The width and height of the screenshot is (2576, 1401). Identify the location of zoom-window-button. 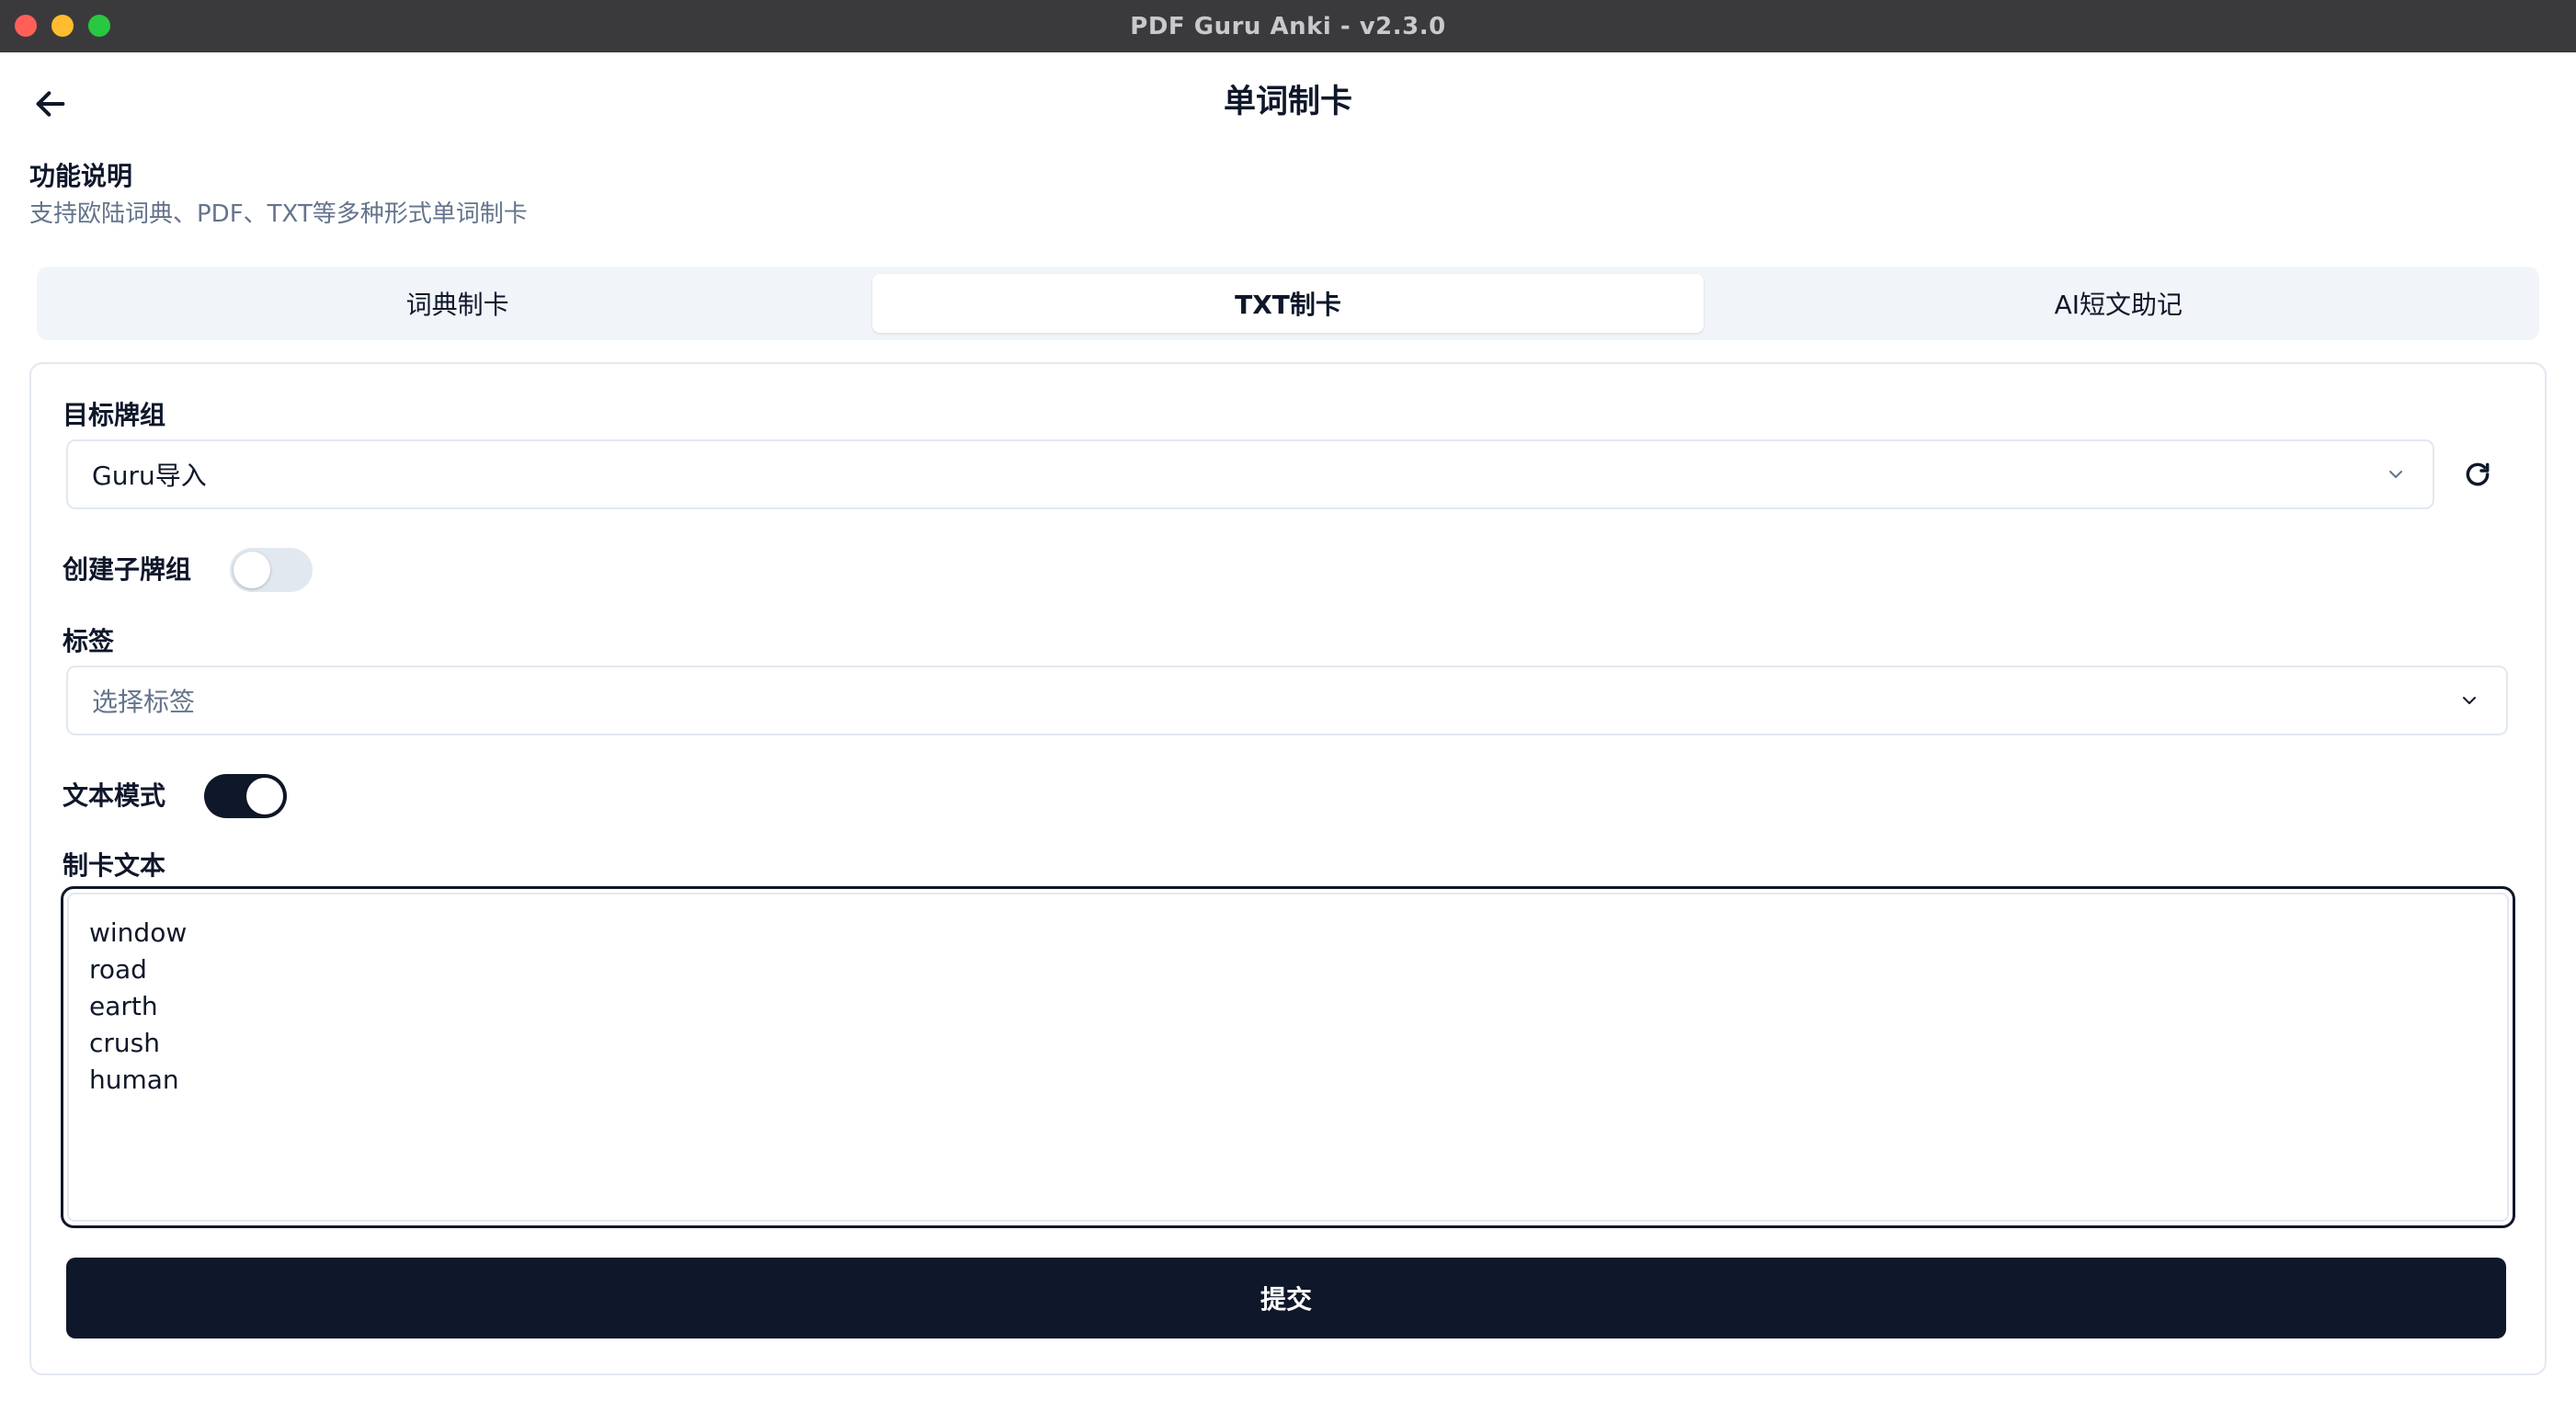
(99, 26).